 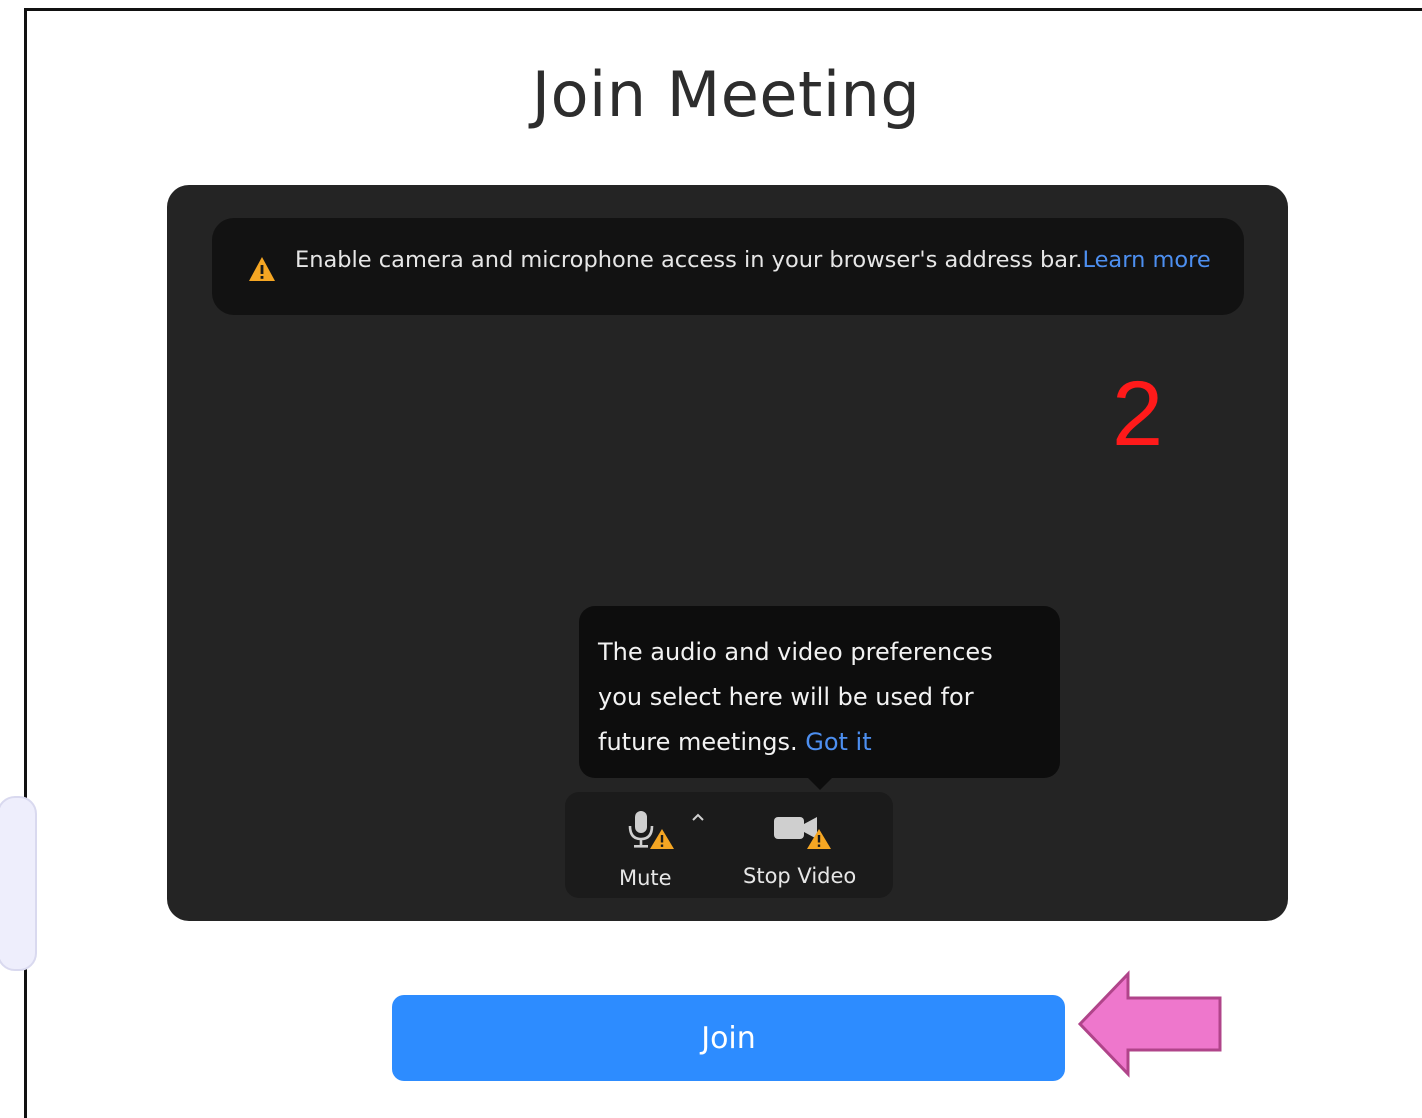 I want to click on audio-options-chevron, so click(x=698, y=817).